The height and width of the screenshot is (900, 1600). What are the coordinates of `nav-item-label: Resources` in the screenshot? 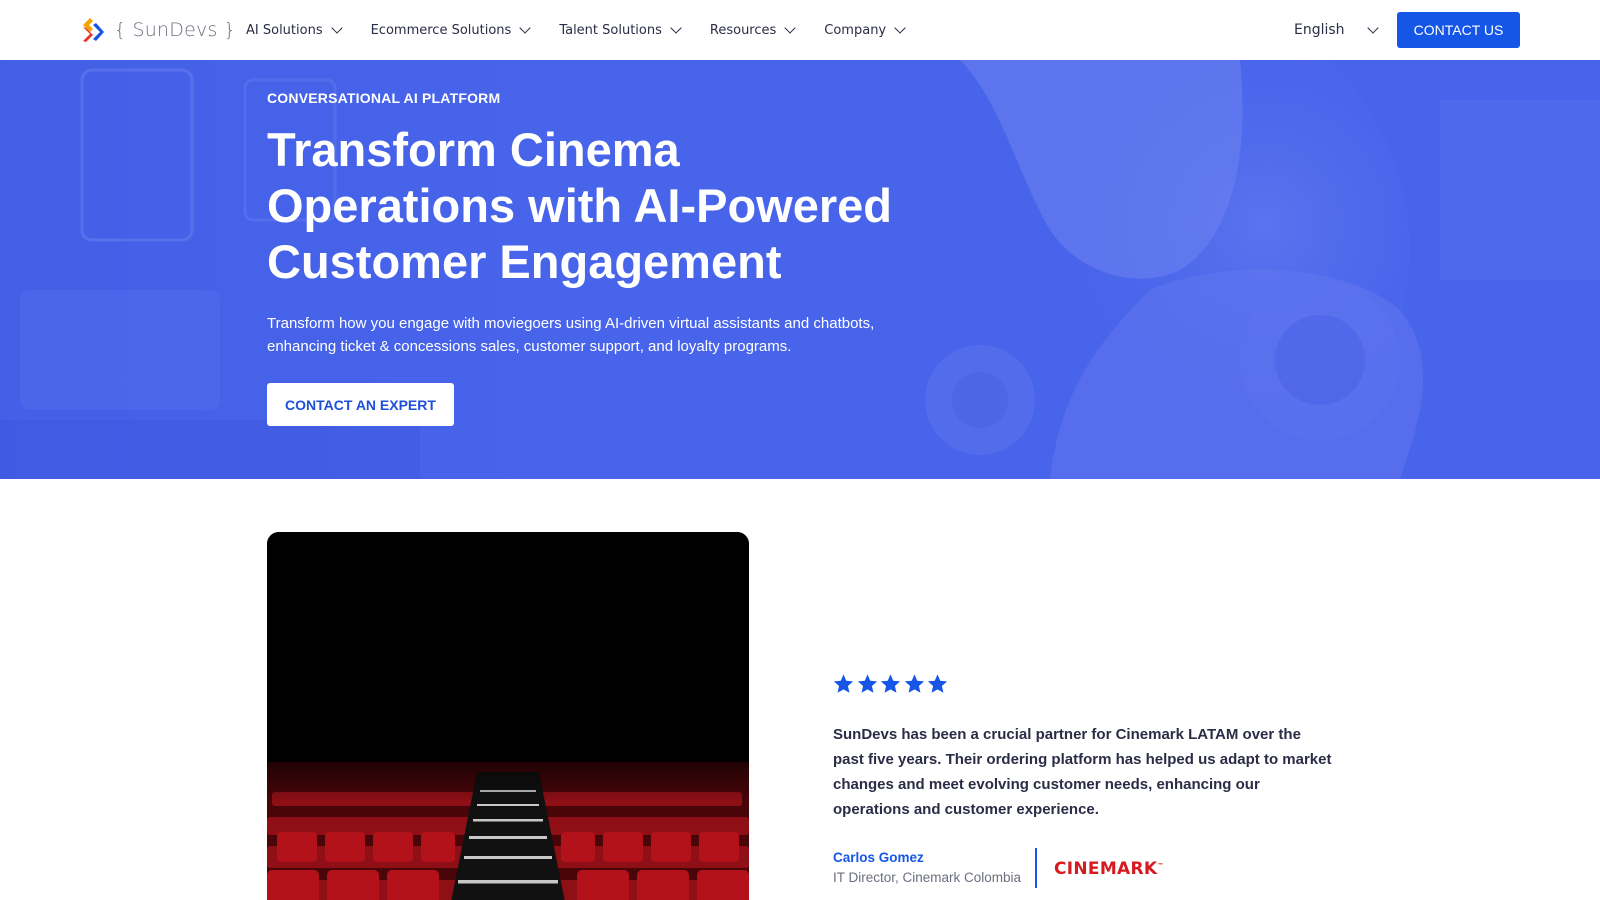 It's located at (743, 30).